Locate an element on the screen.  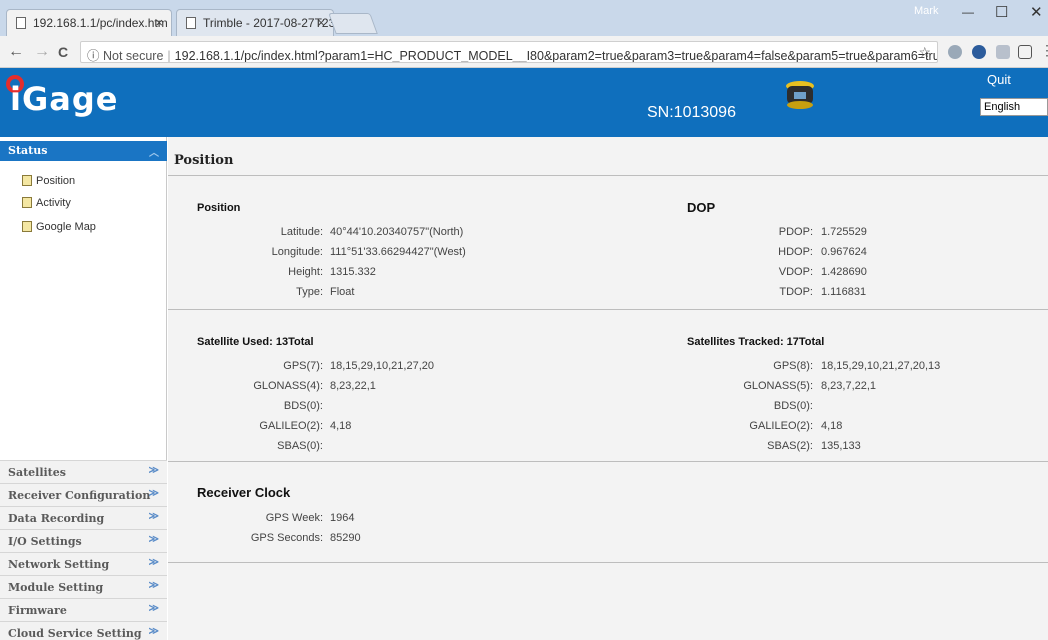
igage-logo: iGage is located at coordinates (64, 99).